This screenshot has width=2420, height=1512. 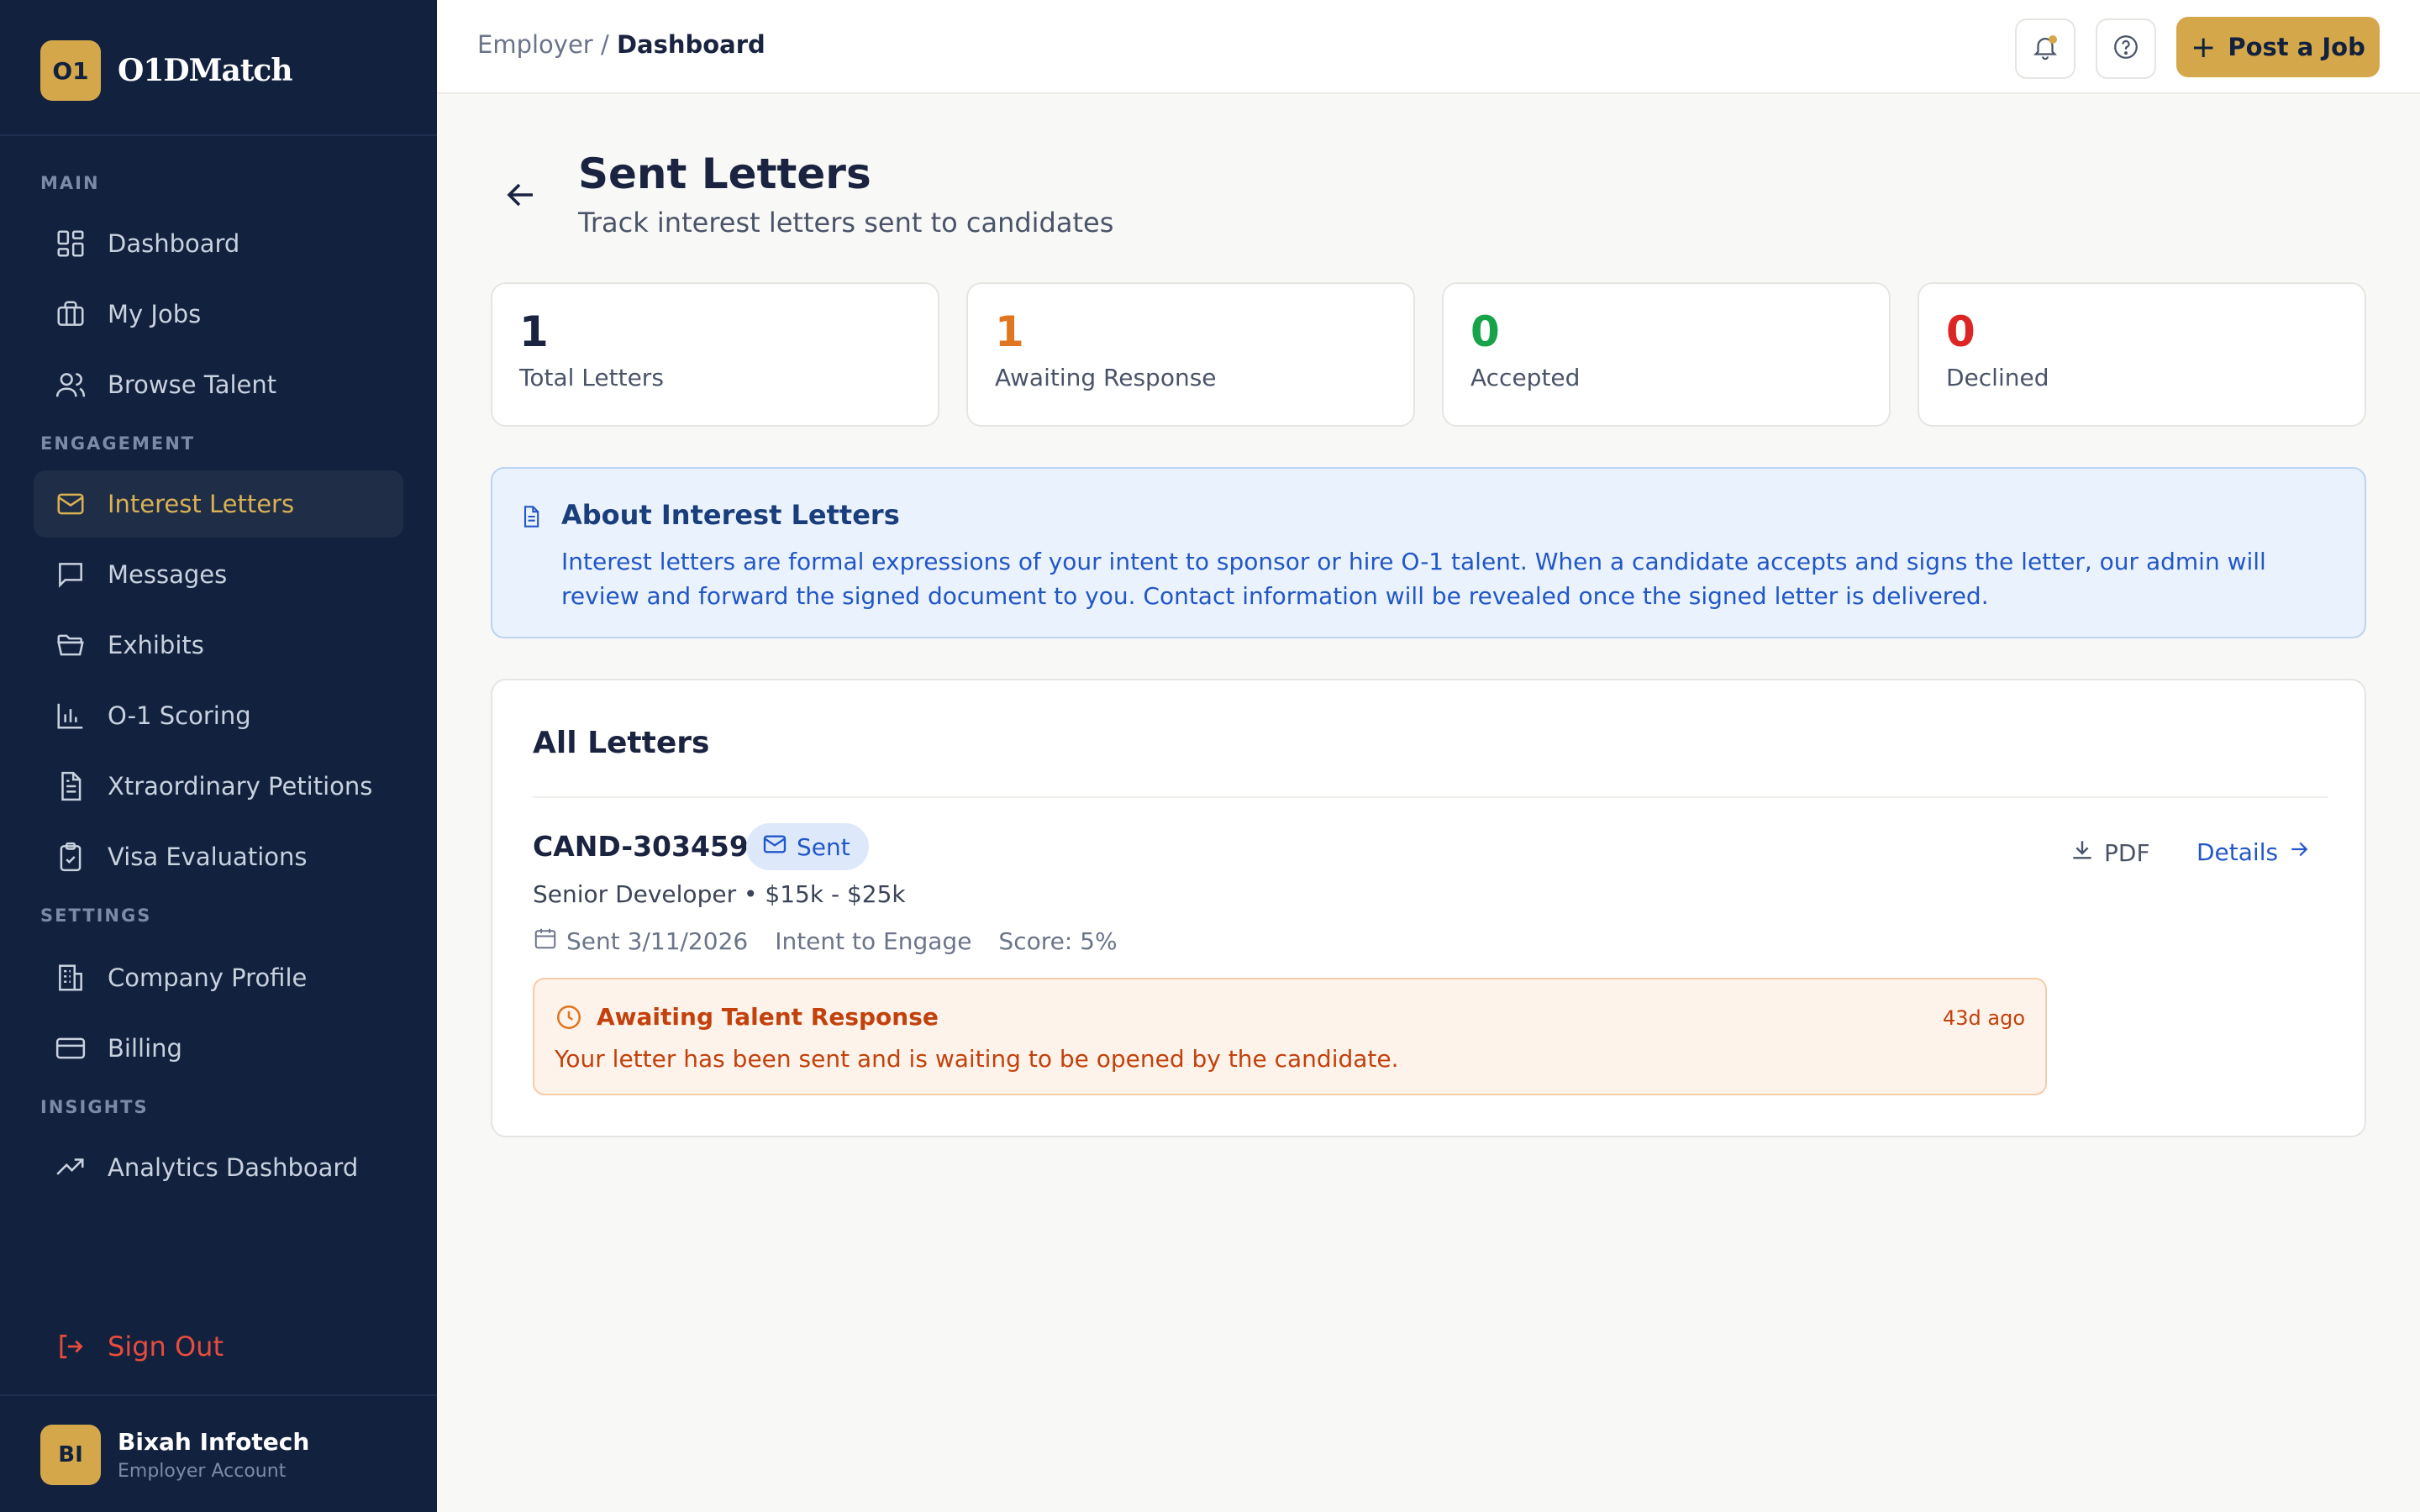 I want to click on calendar-icon, so click(x=549, y=941).